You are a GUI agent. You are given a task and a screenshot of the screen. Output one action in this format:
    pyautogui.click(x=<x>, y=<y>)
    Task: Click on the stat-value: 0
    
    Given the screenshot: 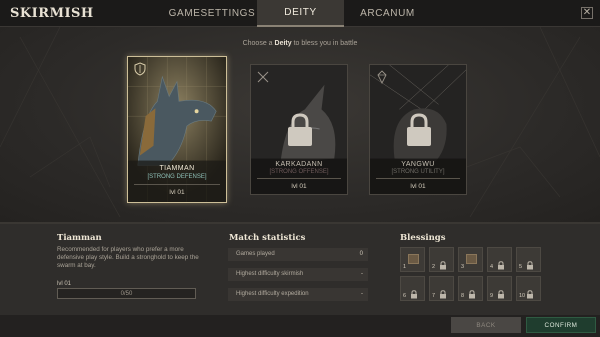 What is the action you would take?
    pyautogui.click(x=361, y=254)
    